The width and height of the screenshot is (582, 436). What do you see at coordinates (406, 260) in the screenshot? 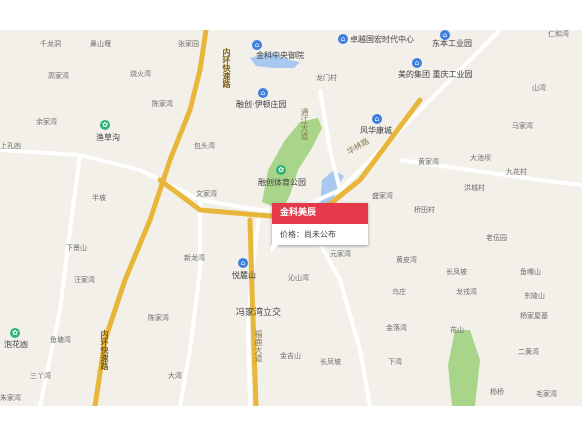
I see `place-label: 黄皮湾` at bounding box center [406, 260].